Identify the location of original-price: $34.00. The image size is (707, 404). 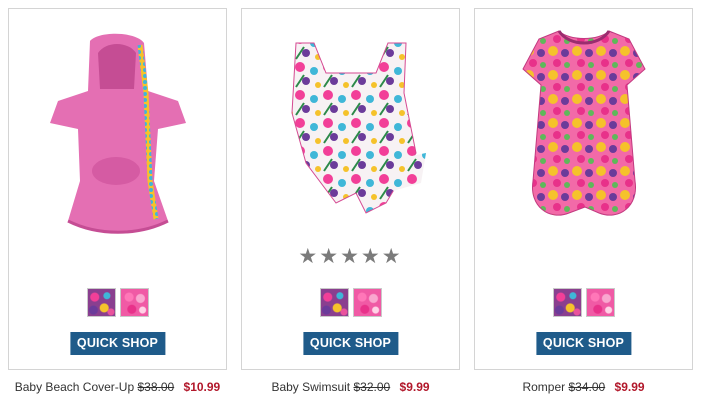
(587, 387).